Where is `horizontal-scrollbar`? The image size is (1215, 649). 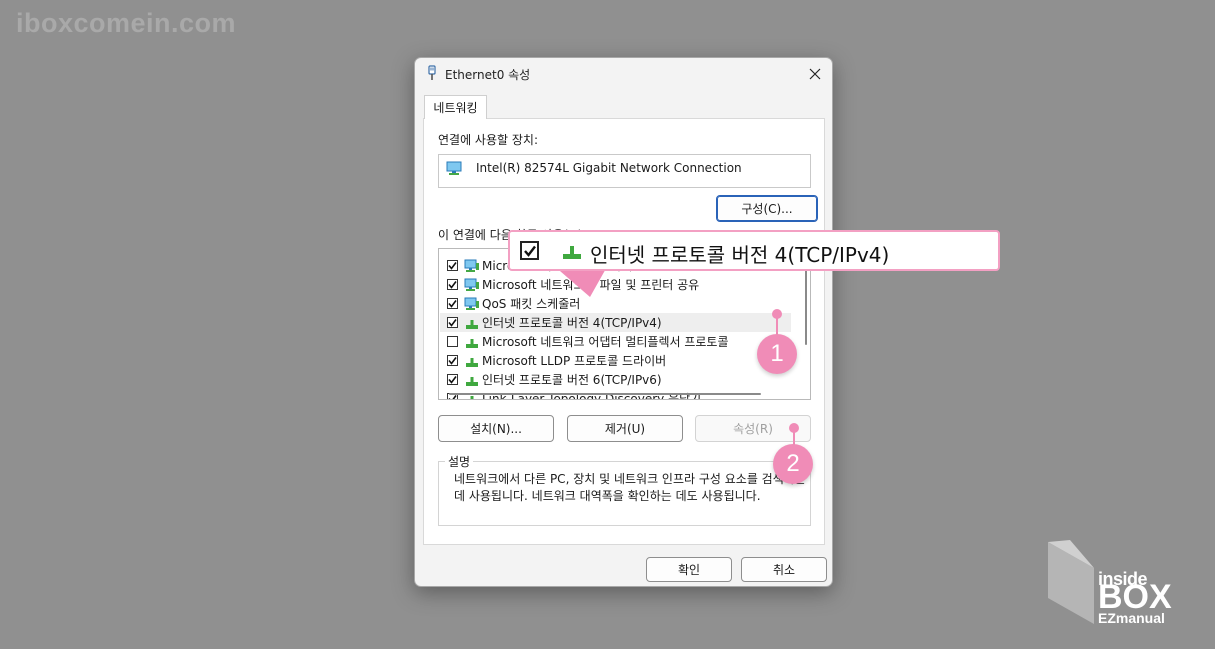
horizontal-scrollbar is located at coordinates (605, 394).